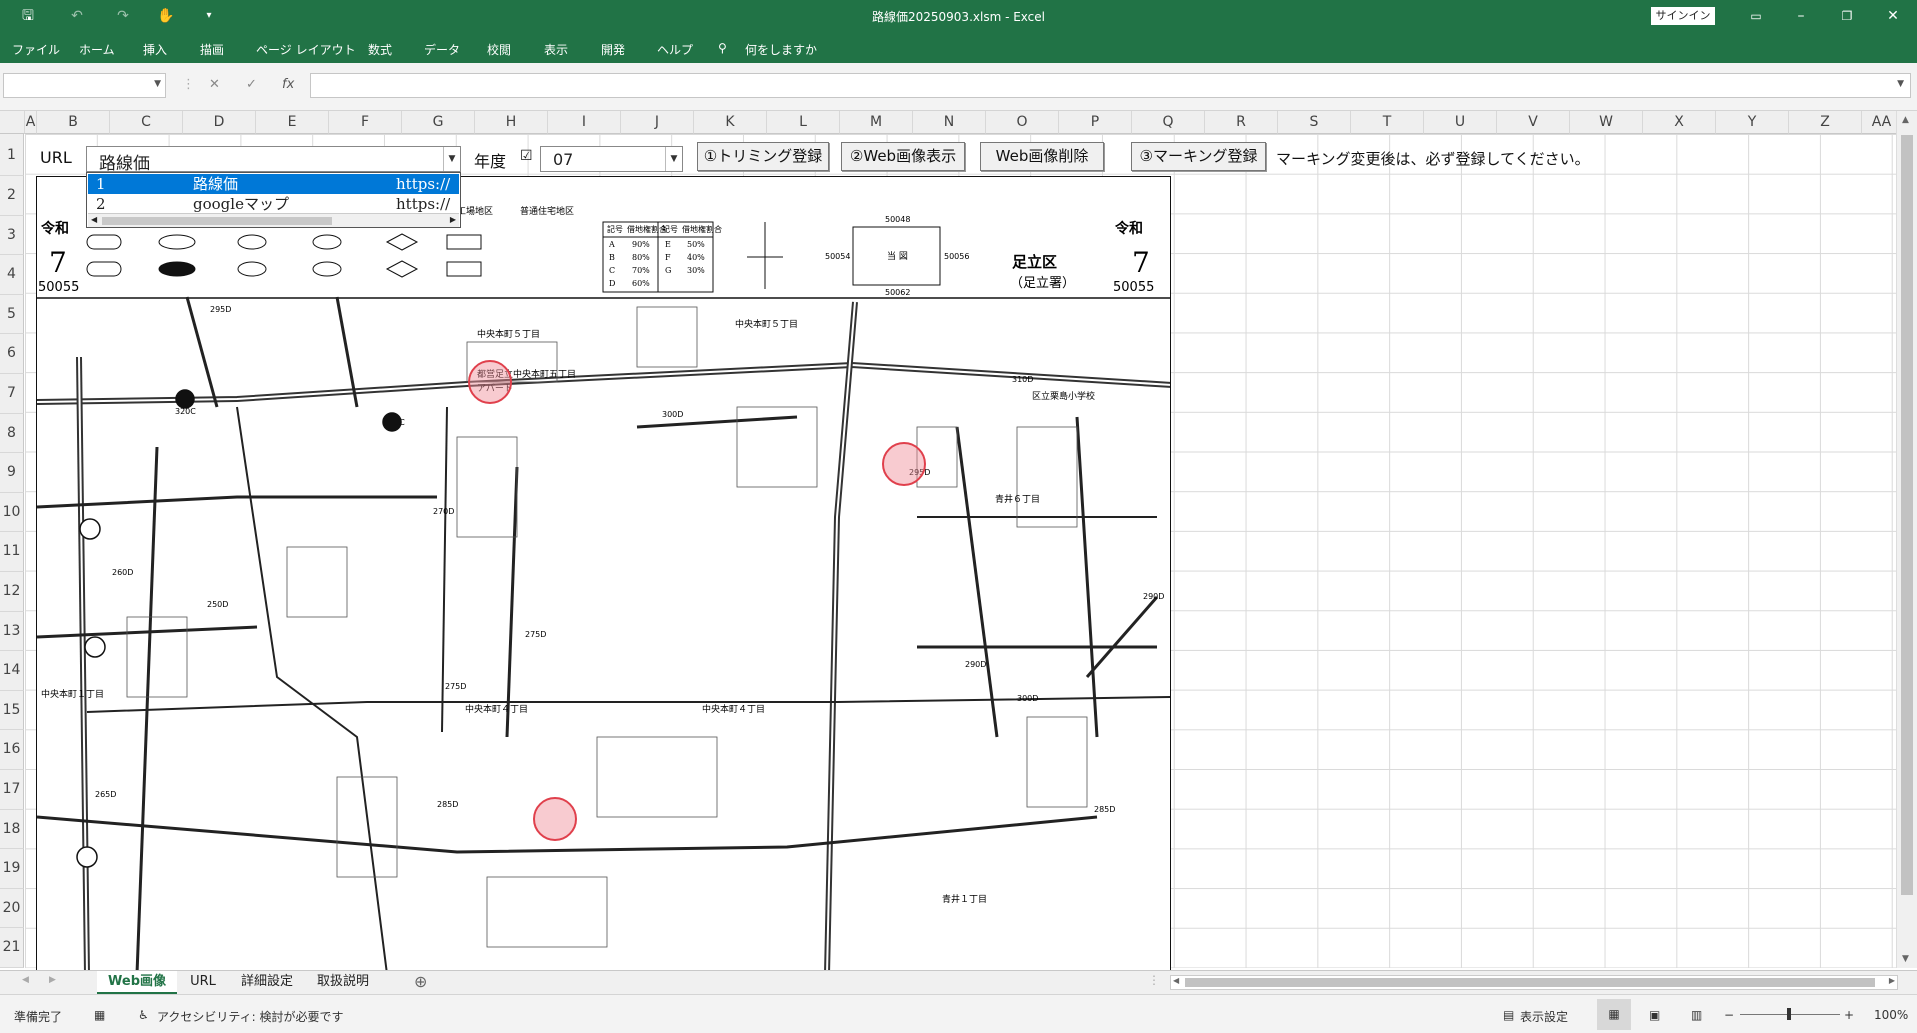  What do you see at coordinates (1696, 1015) in the screenshot?
I see `page-break-view-icon: ▥` at bounding box center [1696, 1015].